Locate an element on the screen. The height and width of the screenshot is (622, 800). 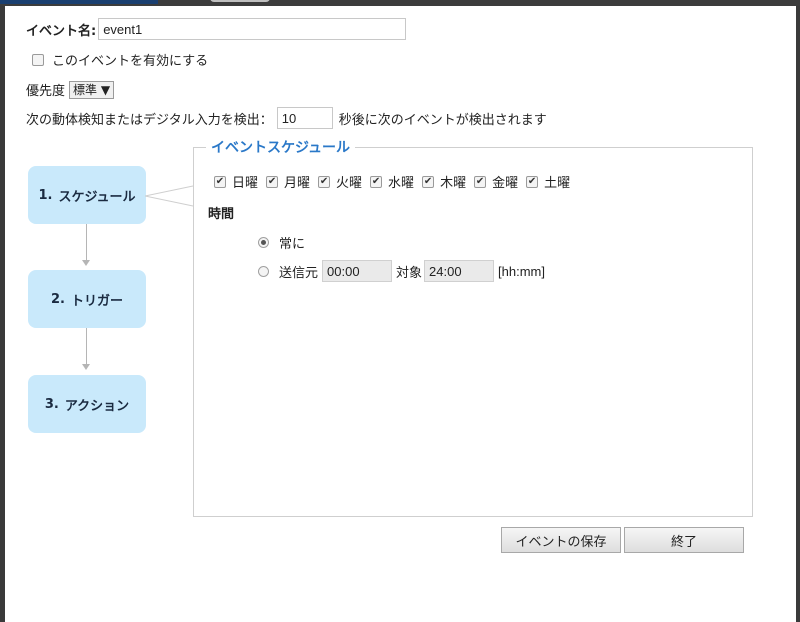
day-sunday: ✔ 日曜 is located at coordinates (236, 181).